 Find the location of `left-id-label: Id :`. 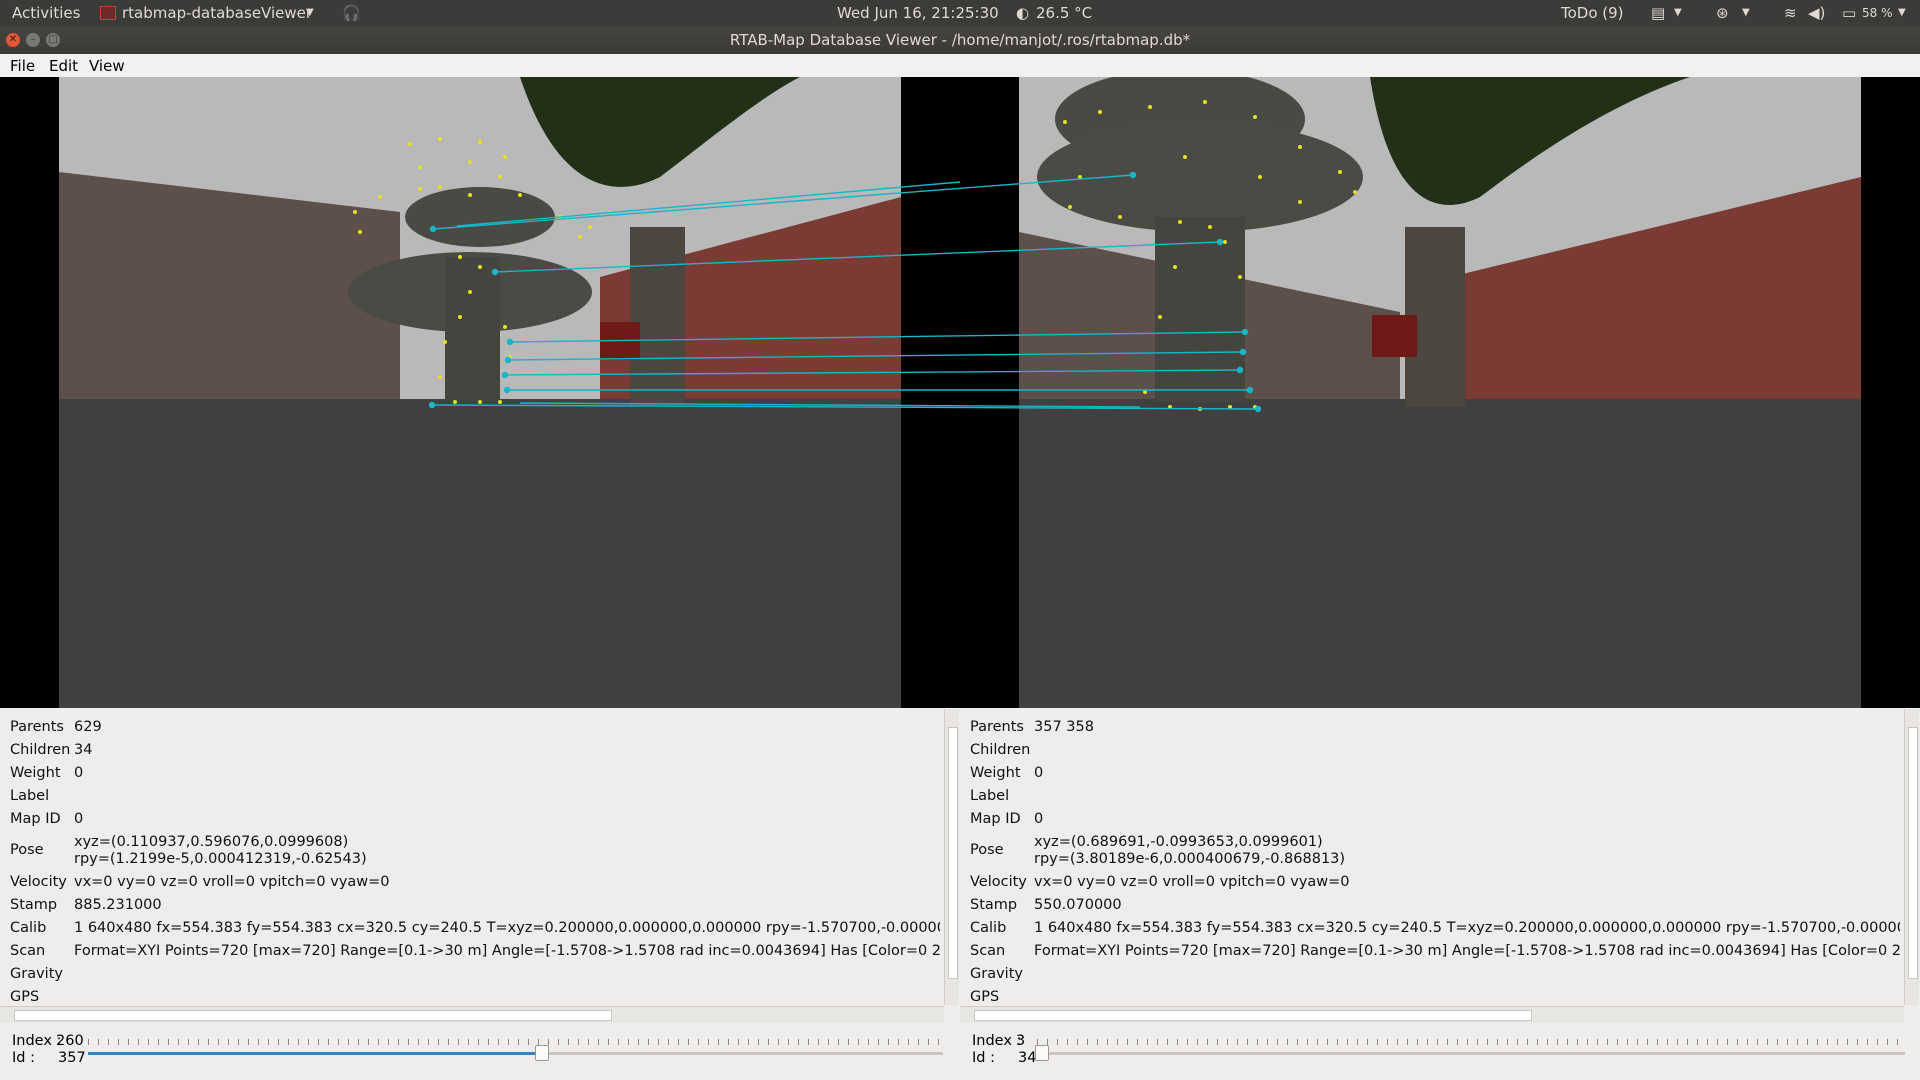

left-id-label: Id : is located at coordinates (23, 1058).